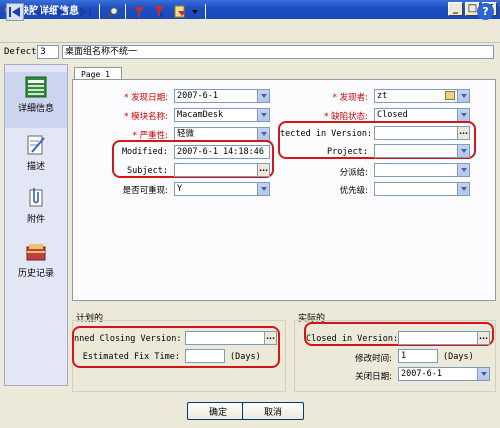 The image size is (500, 428). I want to click on defect-label: Defect, so click(20, 52).